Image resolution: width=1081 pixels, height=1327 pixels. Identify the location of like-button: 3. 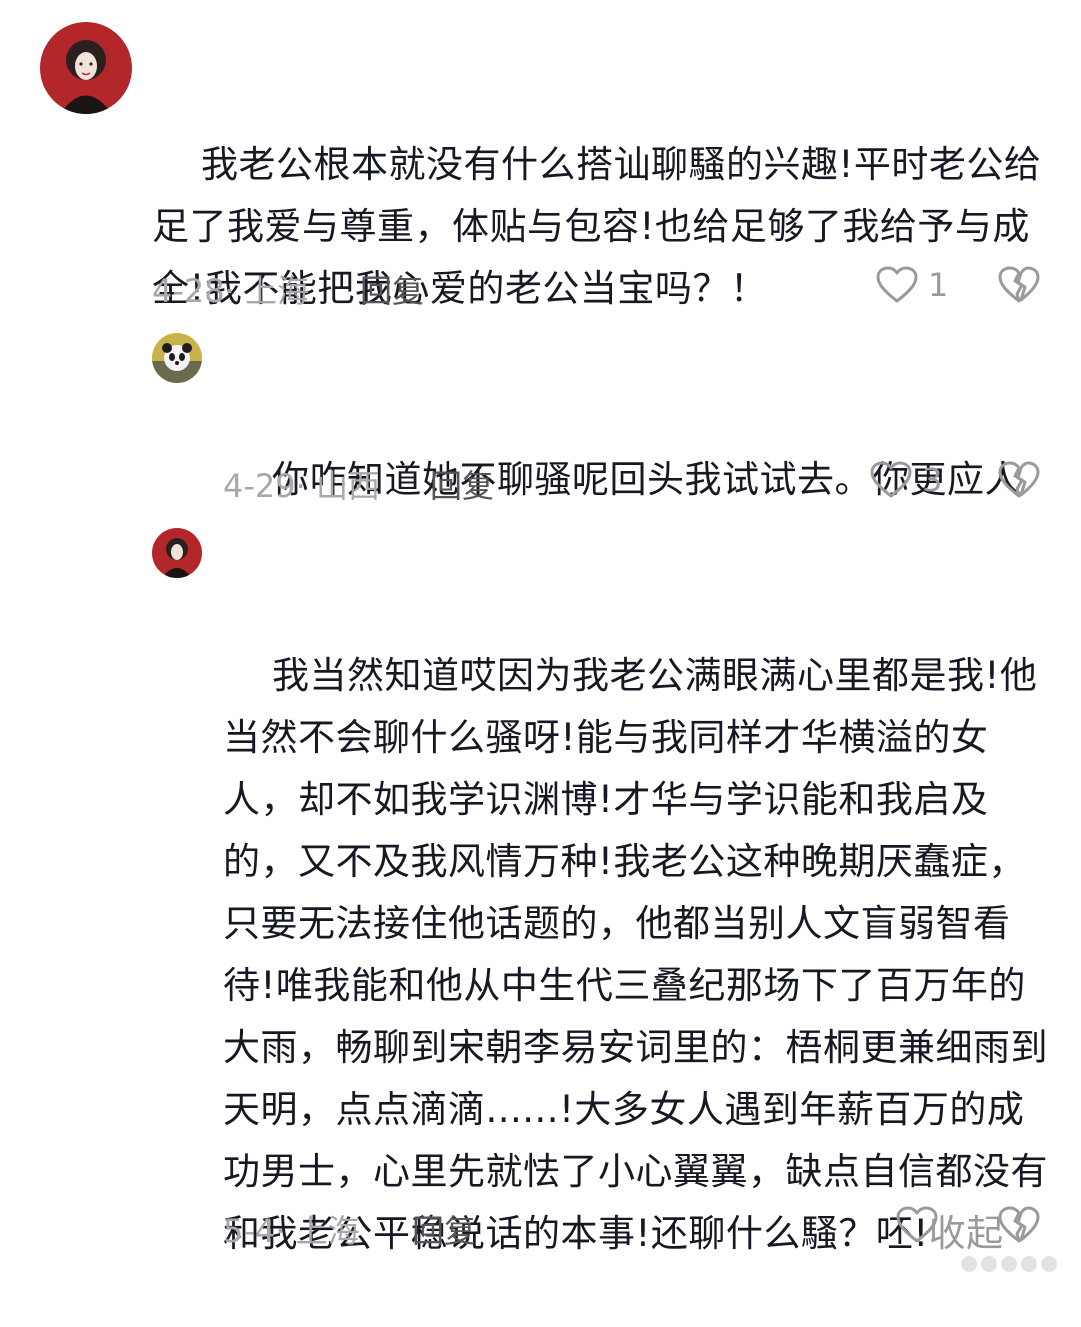
(906, 480).